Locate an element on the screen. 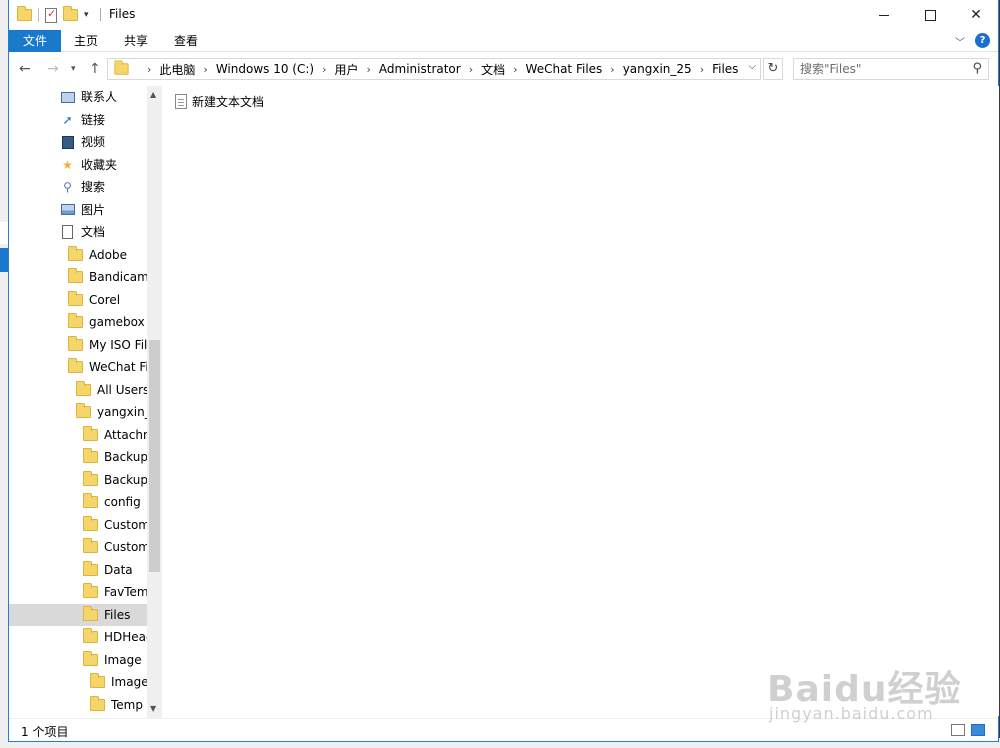 The width and height of the screenshot is (1000, 748). favorites-star-icon: ★ is located at coordinates (67, 164).